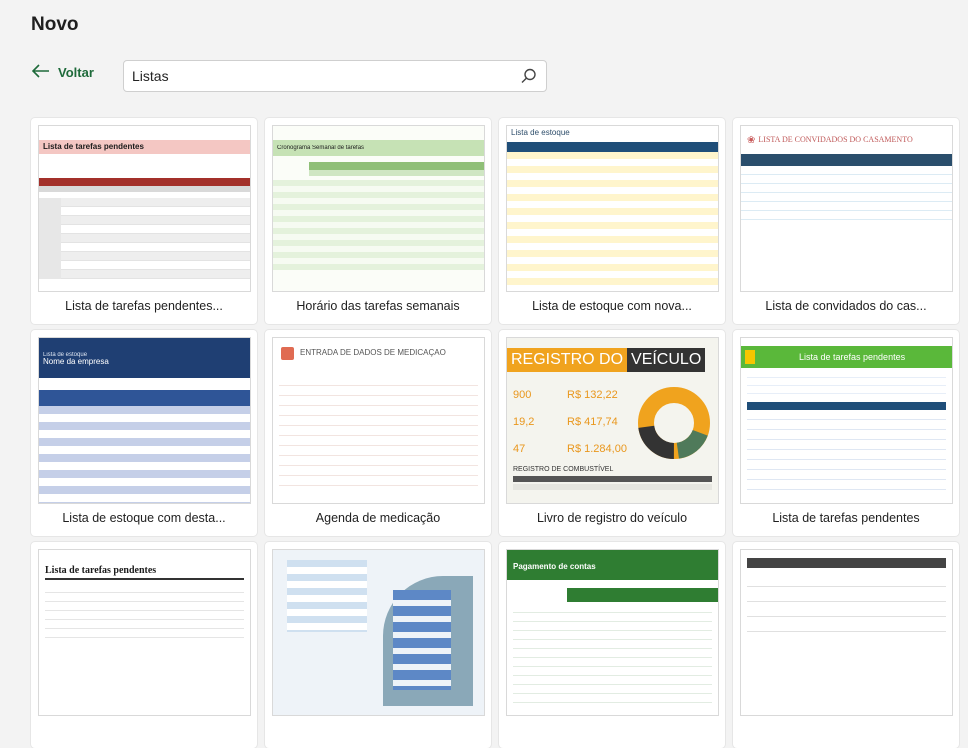  Describe the element at coordinates (522, 395) in the screenshot. I see `thumb-value: 900` at that location.